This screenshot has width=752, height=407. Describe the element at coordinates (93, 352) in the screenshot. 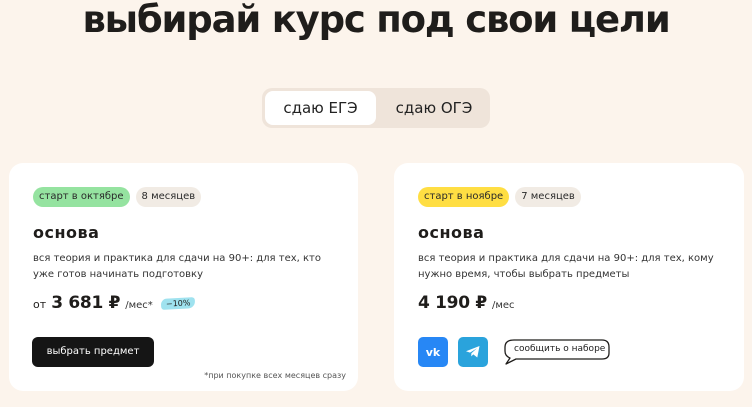

I see `choose-subject-button: выбрать предмет` at that location.